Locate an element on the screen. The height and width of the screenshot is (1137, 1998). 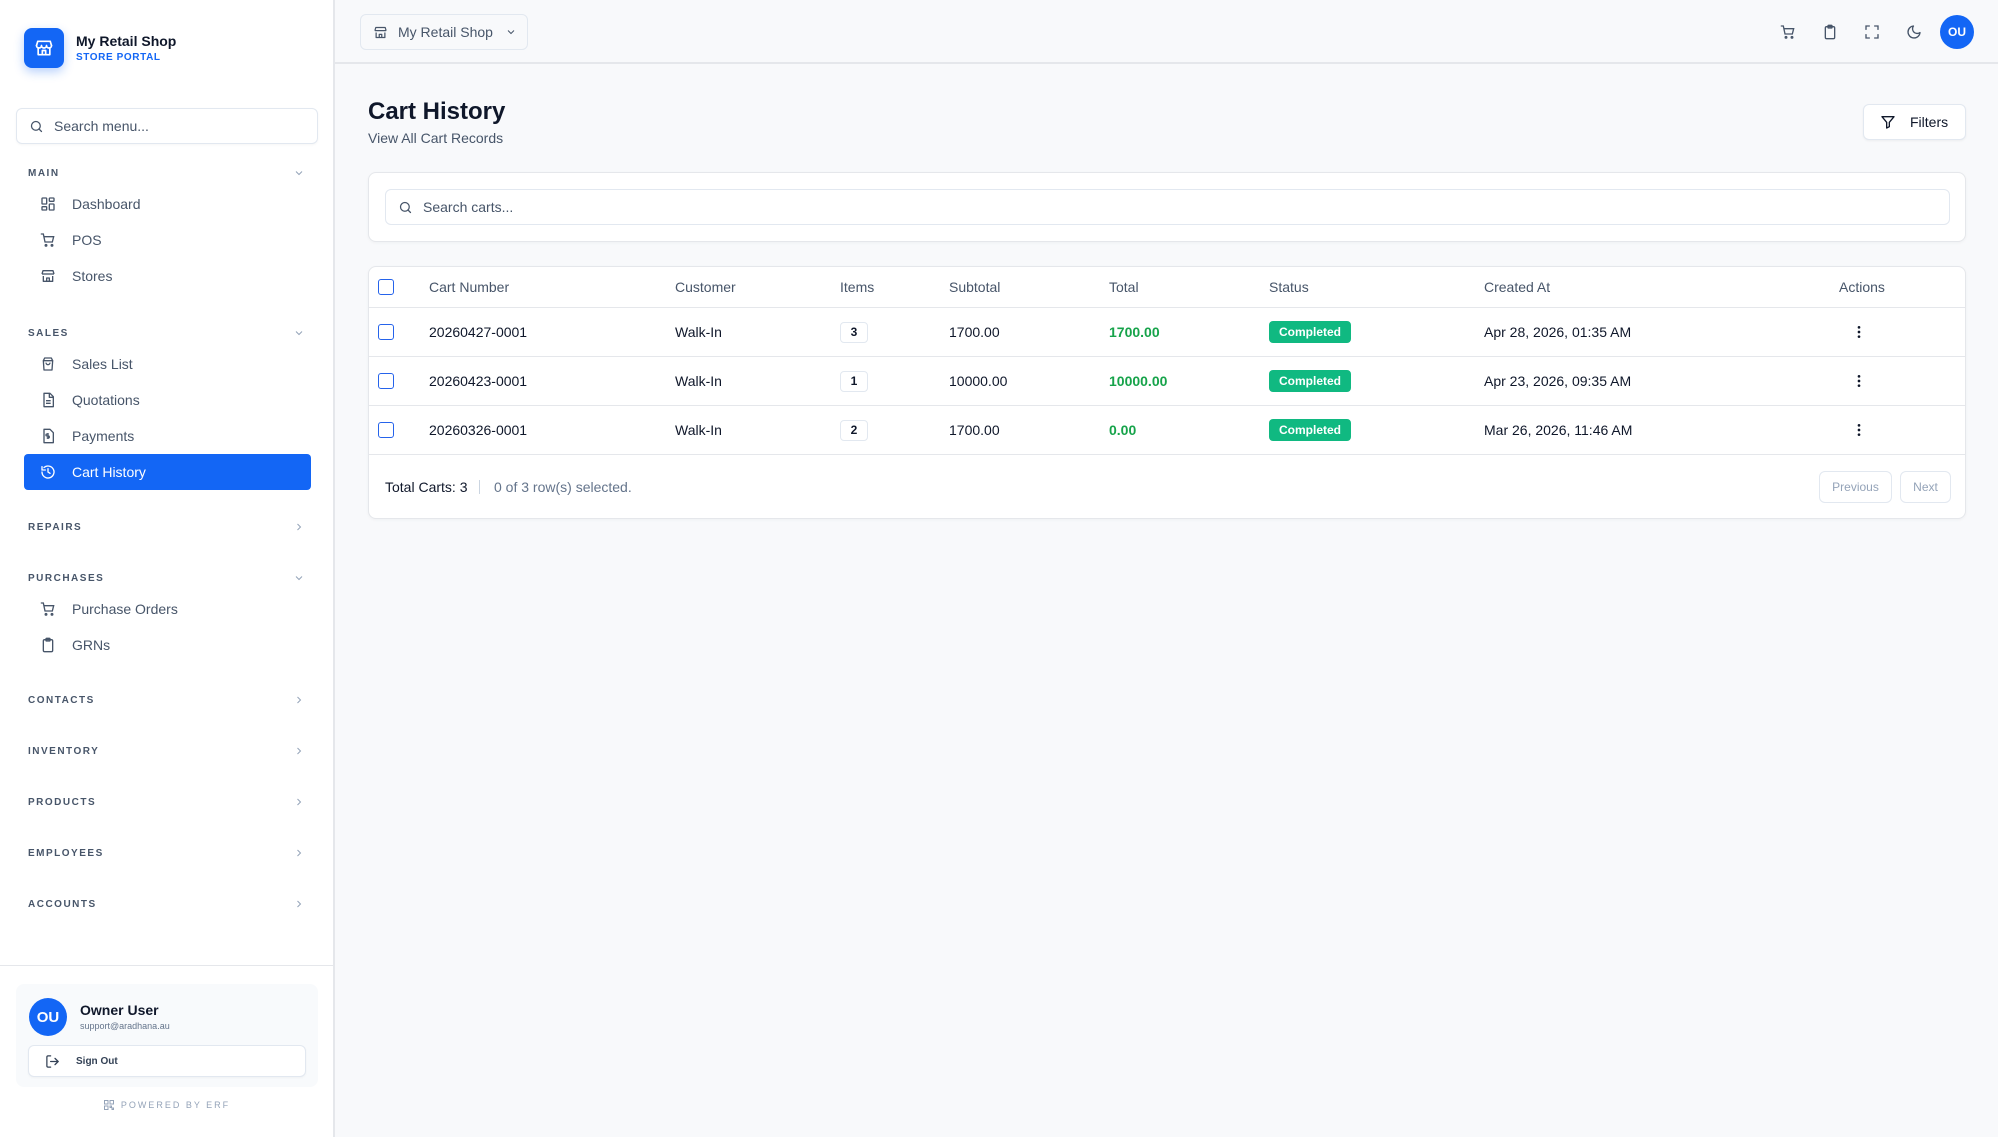
sidebar-item-dashboard: Dashboard is located at coordinates (167, 204).